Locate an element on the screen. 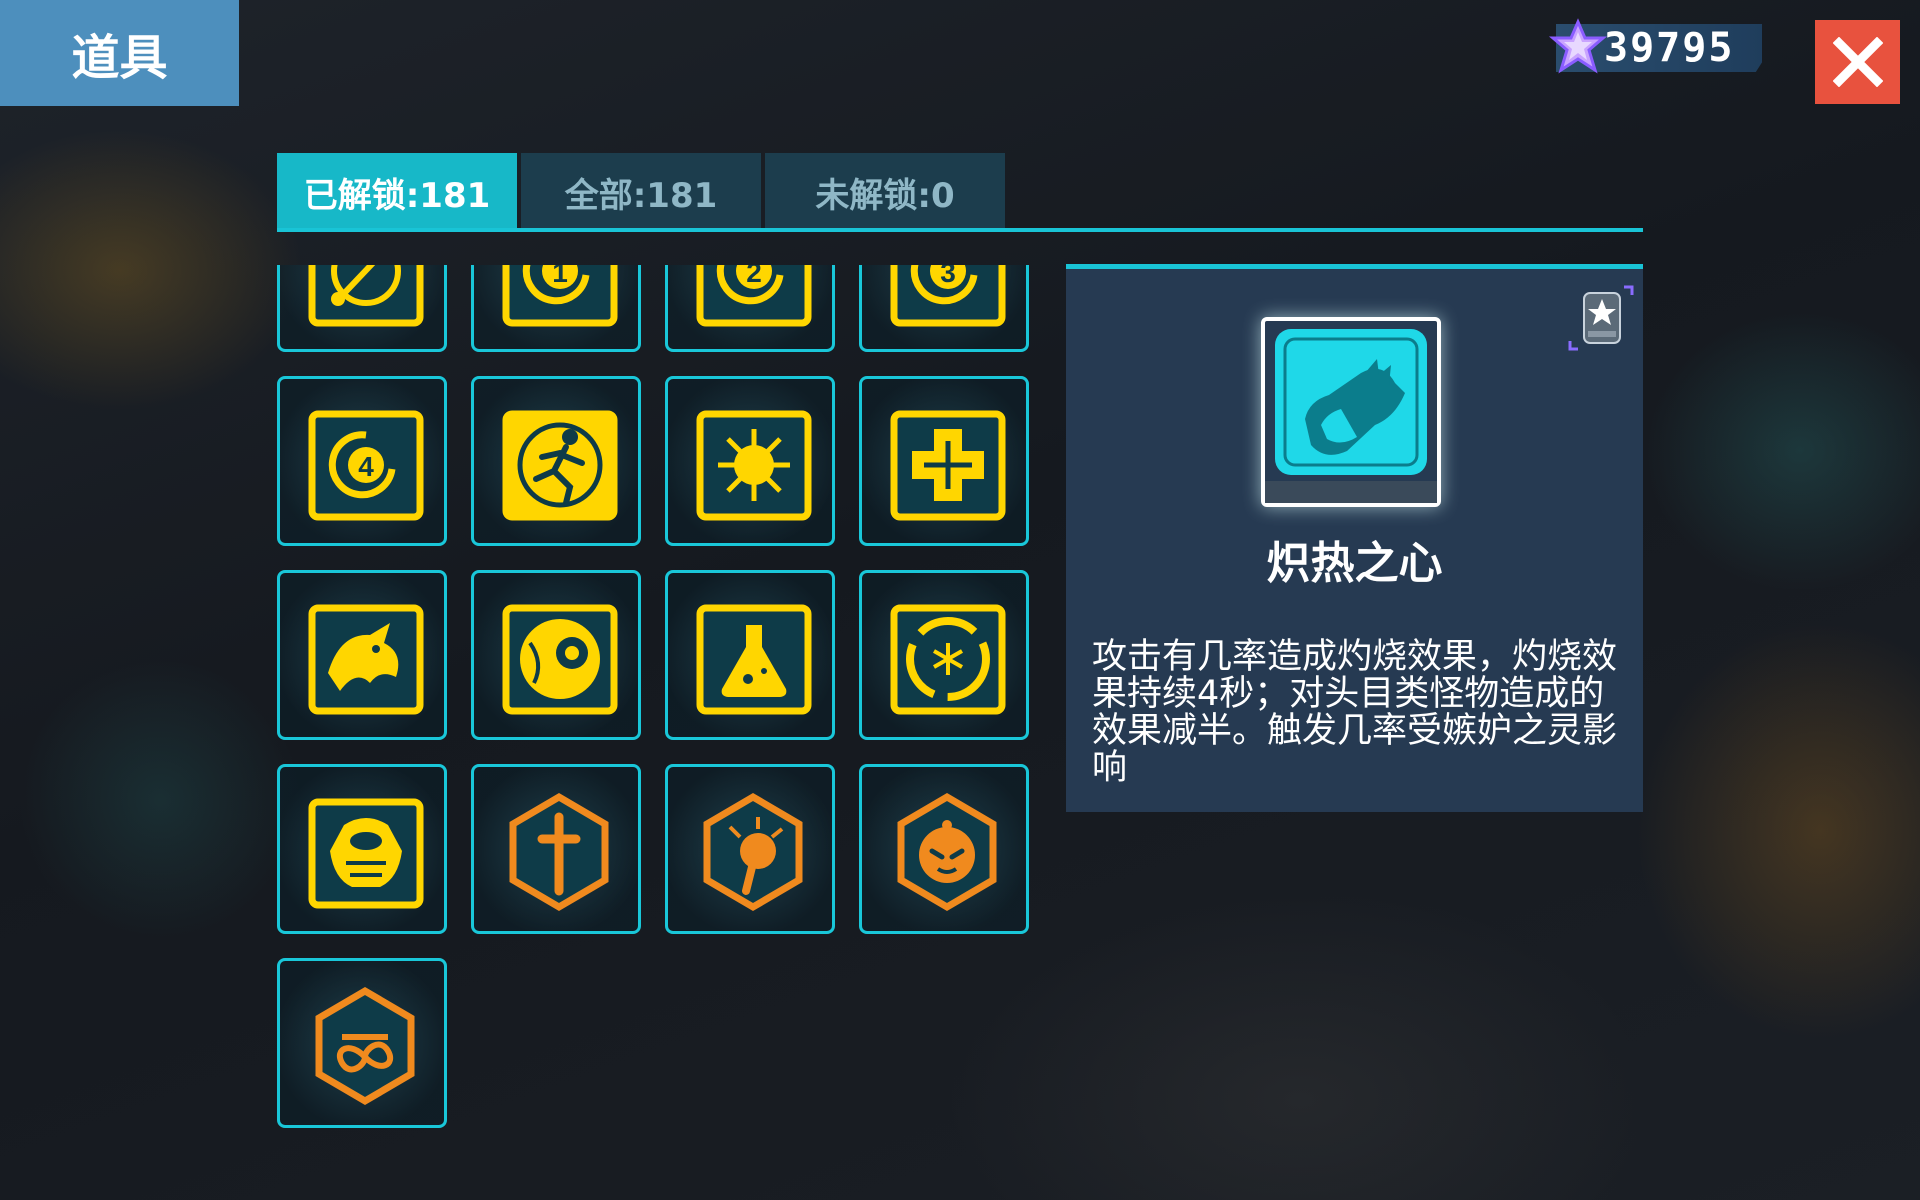 The image size is (1920, 1200). cross-plus-icon is located at coordinates (948, 465).